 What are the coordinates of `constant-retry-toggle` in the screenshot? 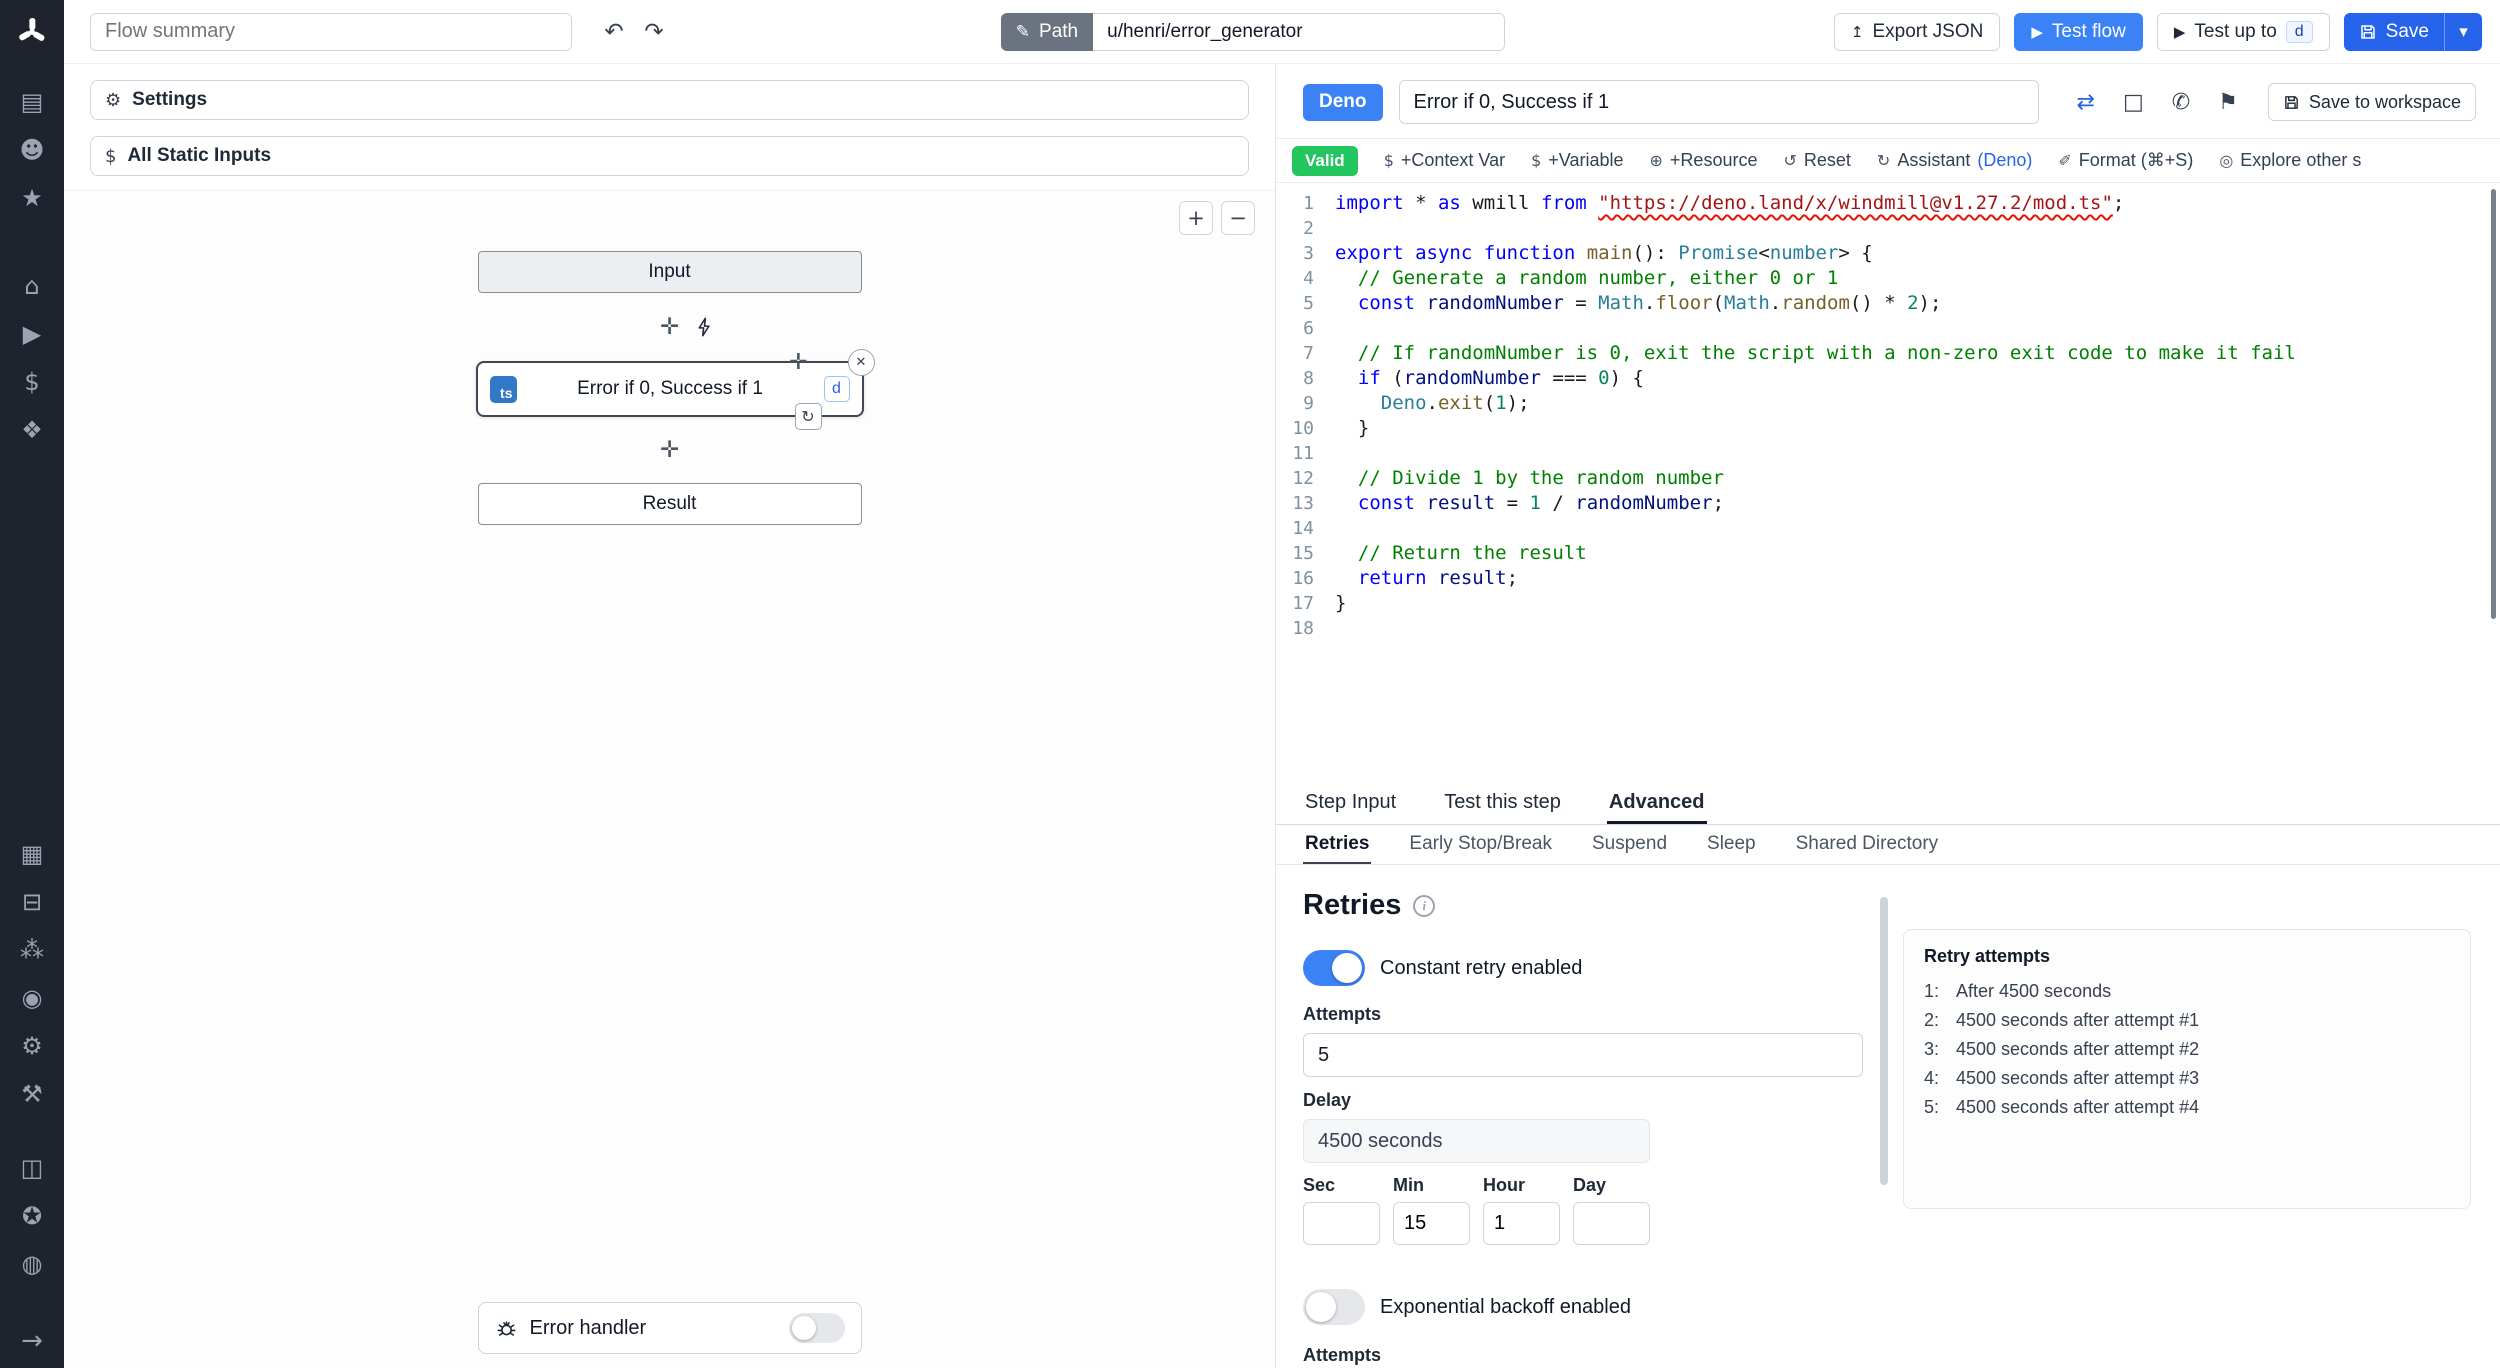 It's located at (1334, 968).